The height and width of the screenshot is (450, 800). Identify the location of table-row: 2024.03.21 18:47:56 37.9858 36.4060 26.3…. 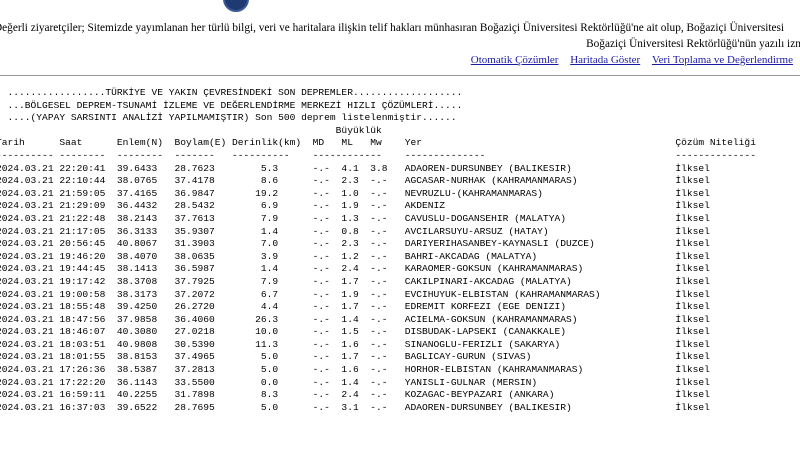
(355, 319).